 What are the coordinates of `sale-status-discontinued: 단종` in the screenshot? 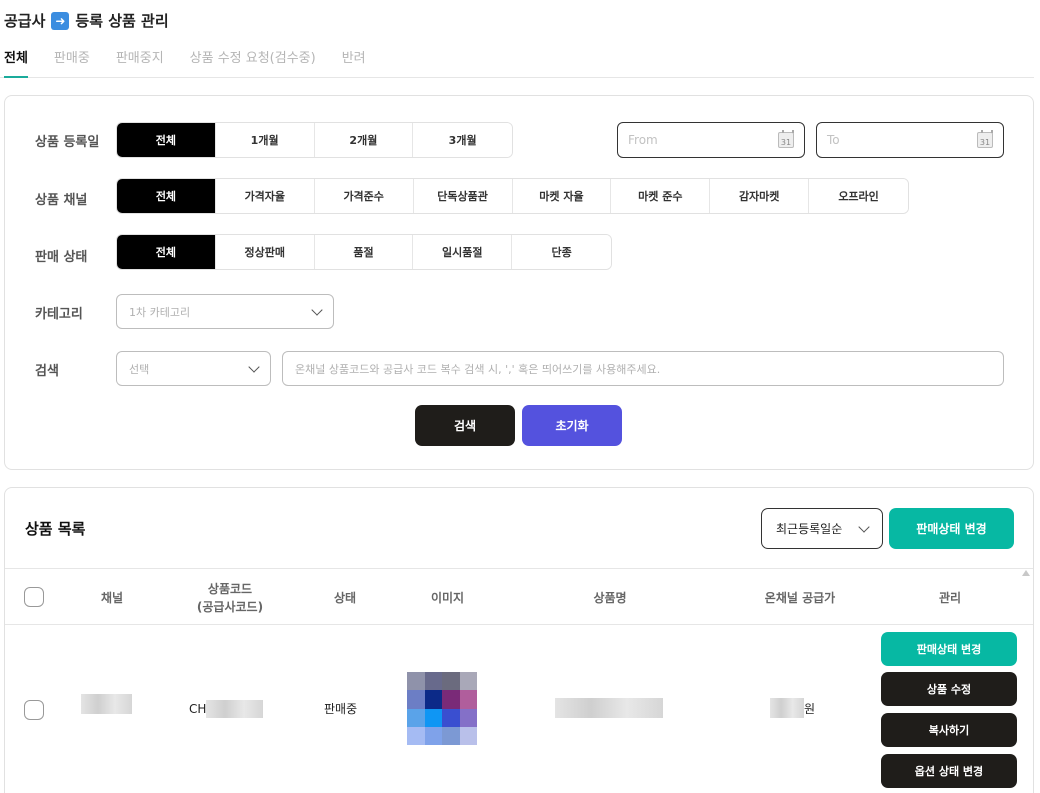 It's located at (561, 252).